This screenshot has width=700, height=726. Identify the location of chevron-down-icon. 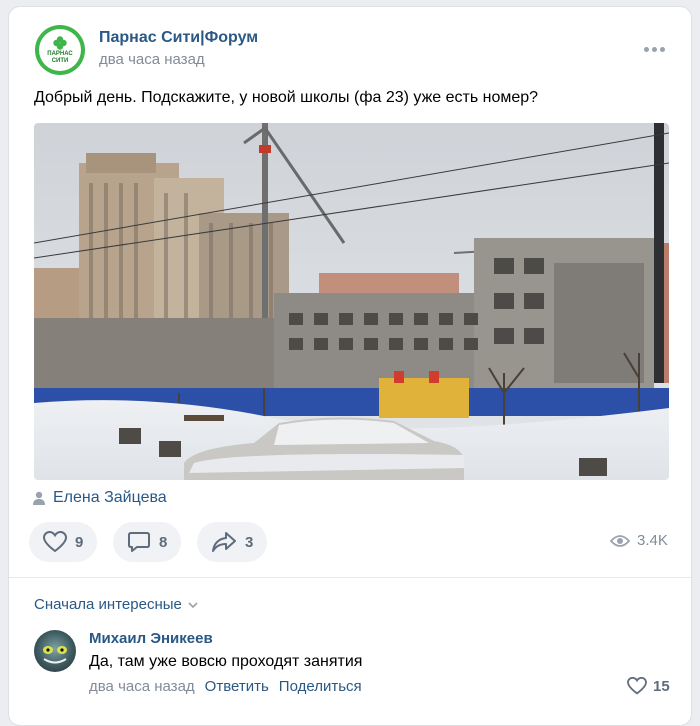
(193, 604).